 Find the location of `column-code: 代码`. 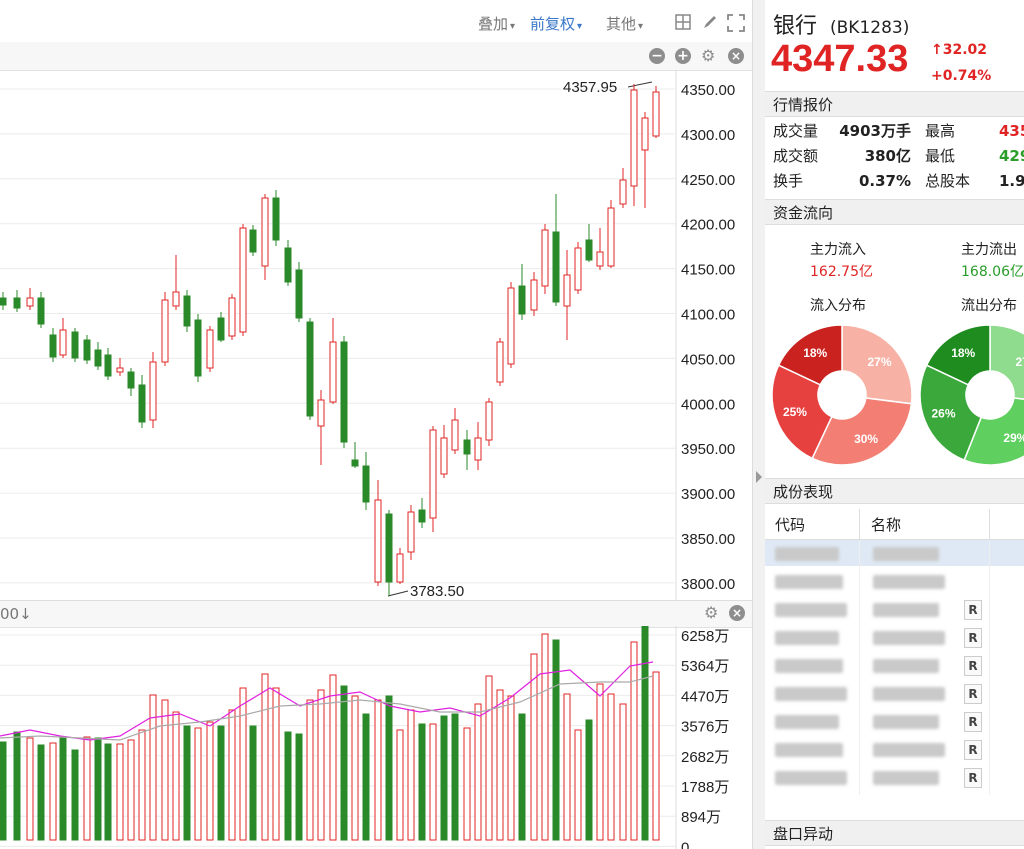

column-code: 代码 is located at coordinates (790, 524).